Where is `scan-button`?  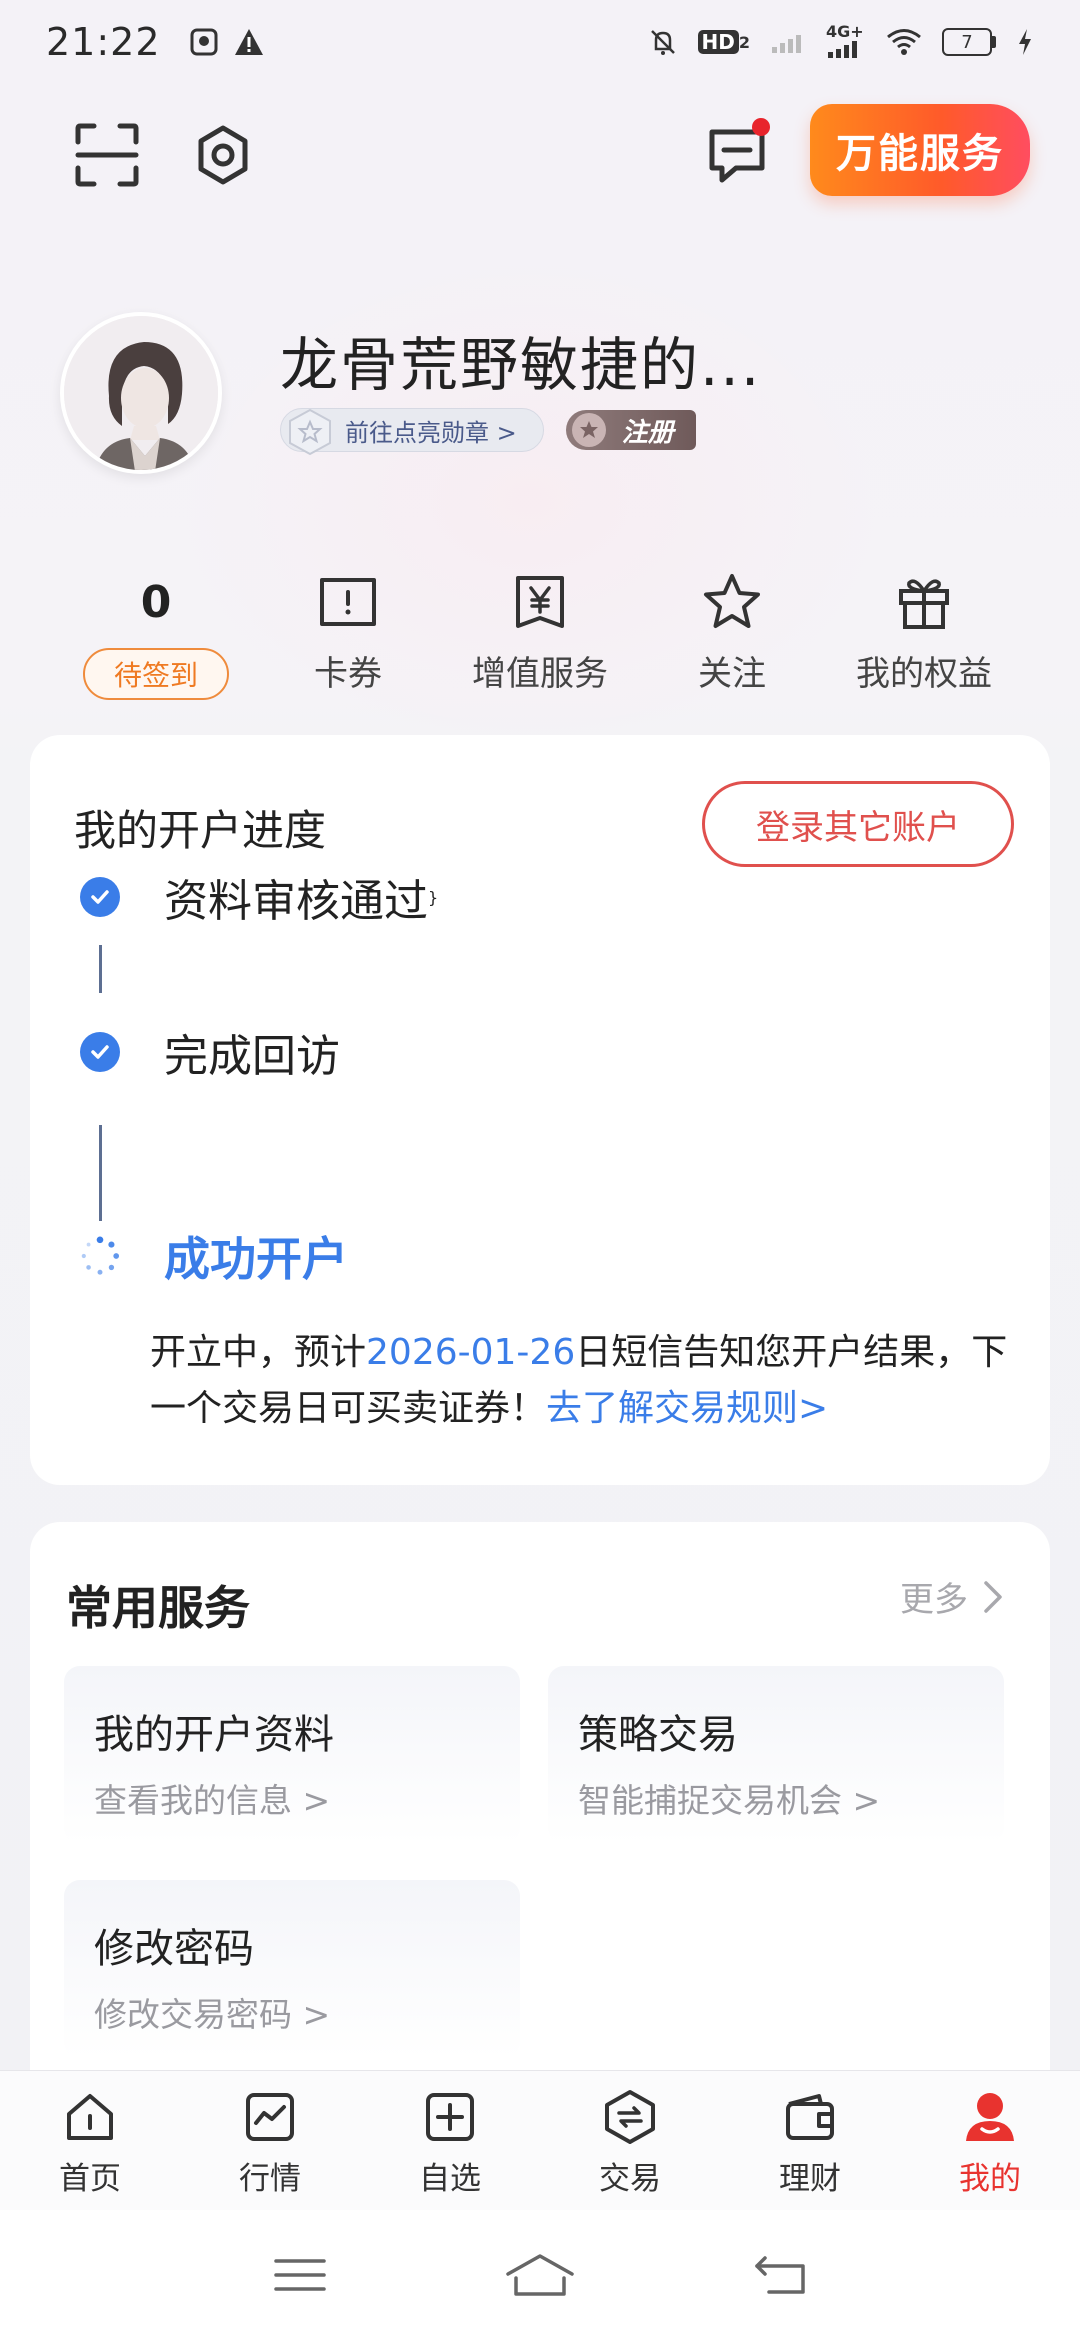
scan-button is located at coordinates (107, 155).